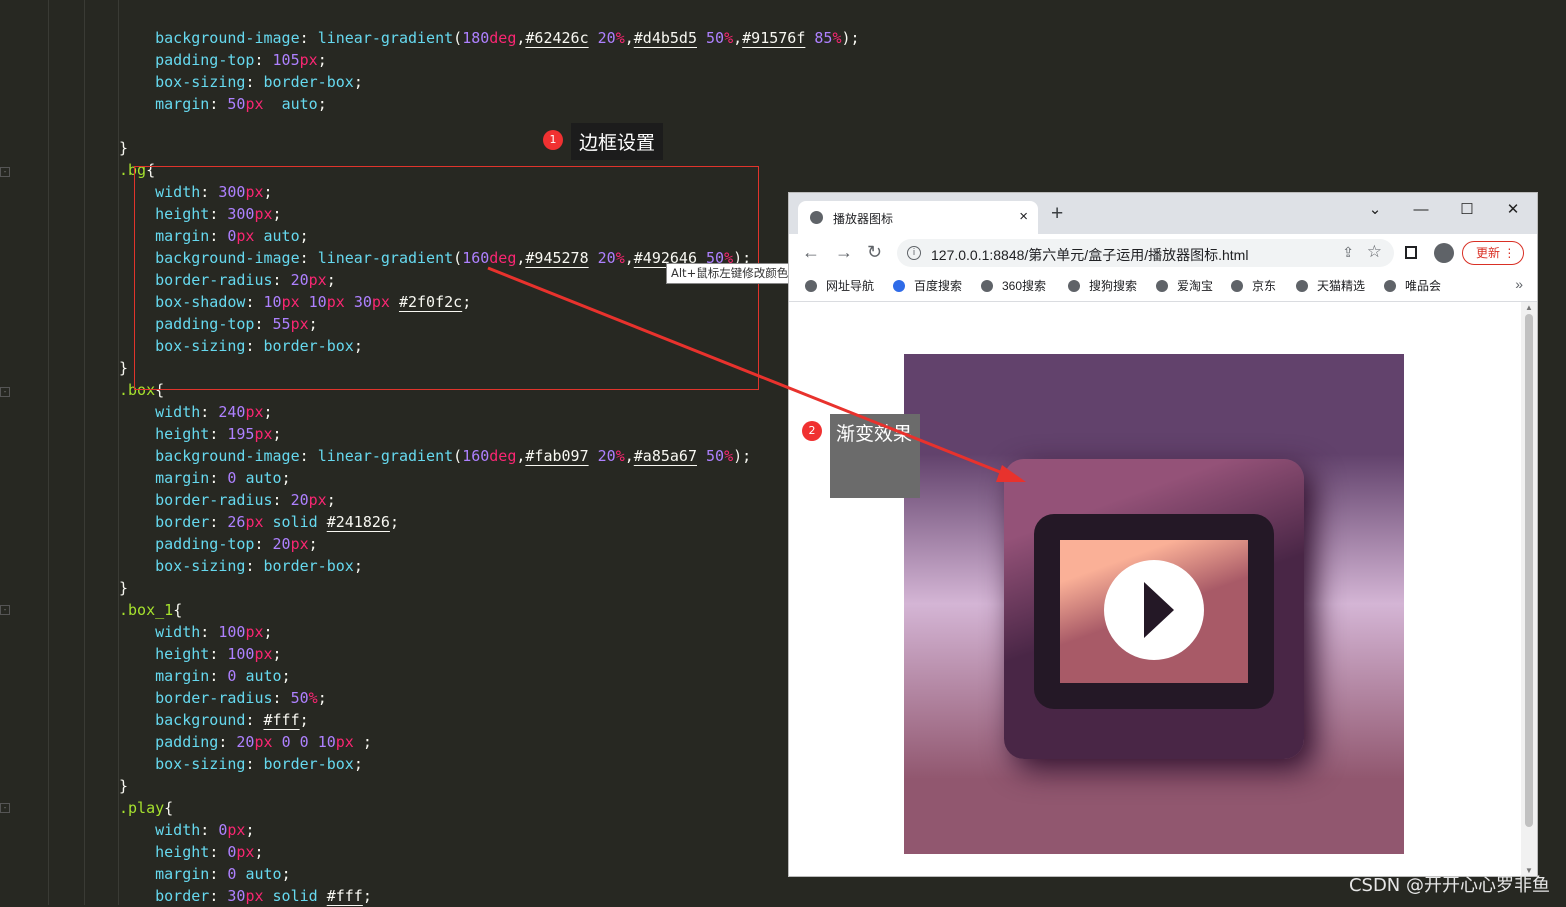  What do you see at coordinates (232, 632) in the screenshot?
I see `code-token: 100` at bounding box center [232, 632].